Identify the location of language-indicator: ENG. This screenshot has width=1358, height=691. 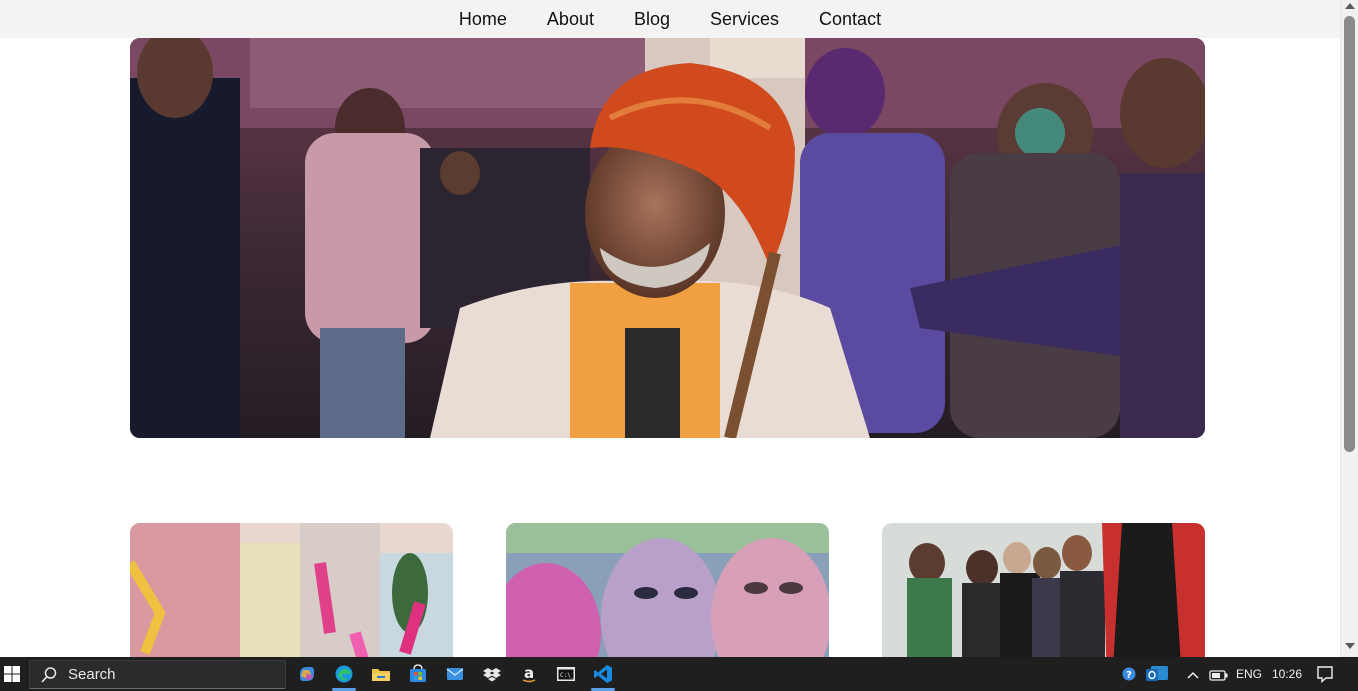
(1249, 674).